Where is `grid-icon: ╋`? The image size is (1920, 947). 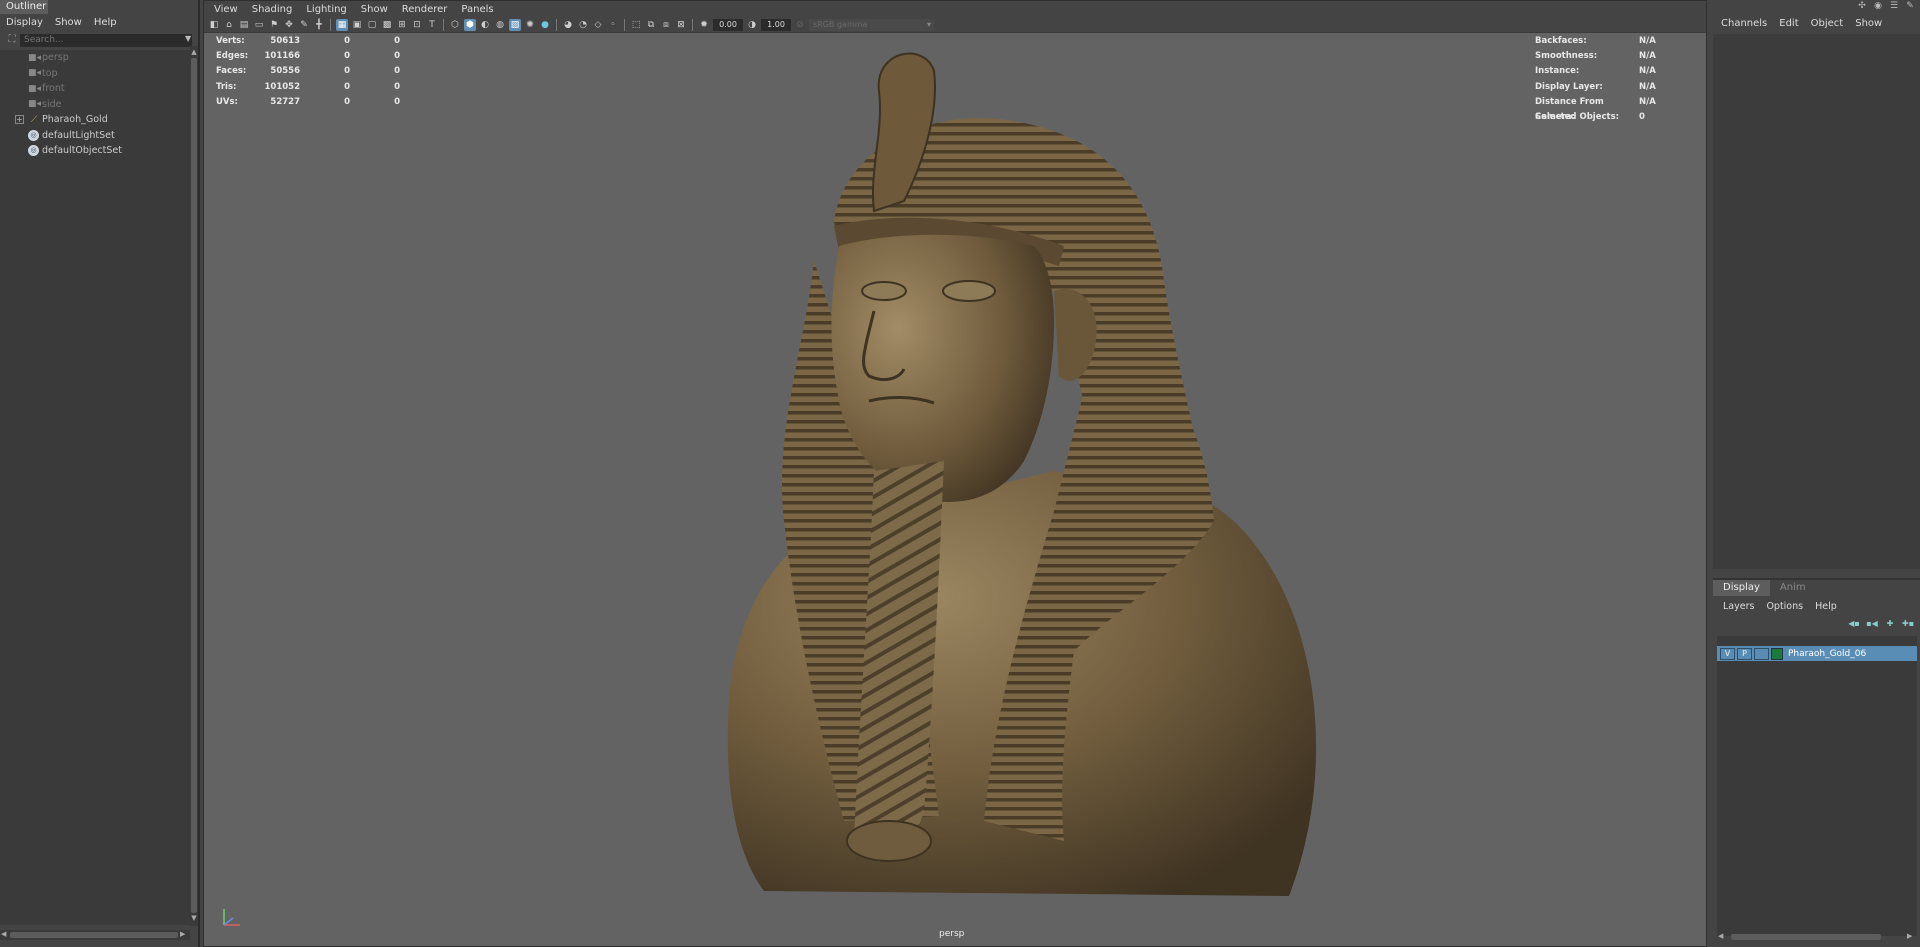
grid-icon: ╋ is located at coordinates (319, 25).